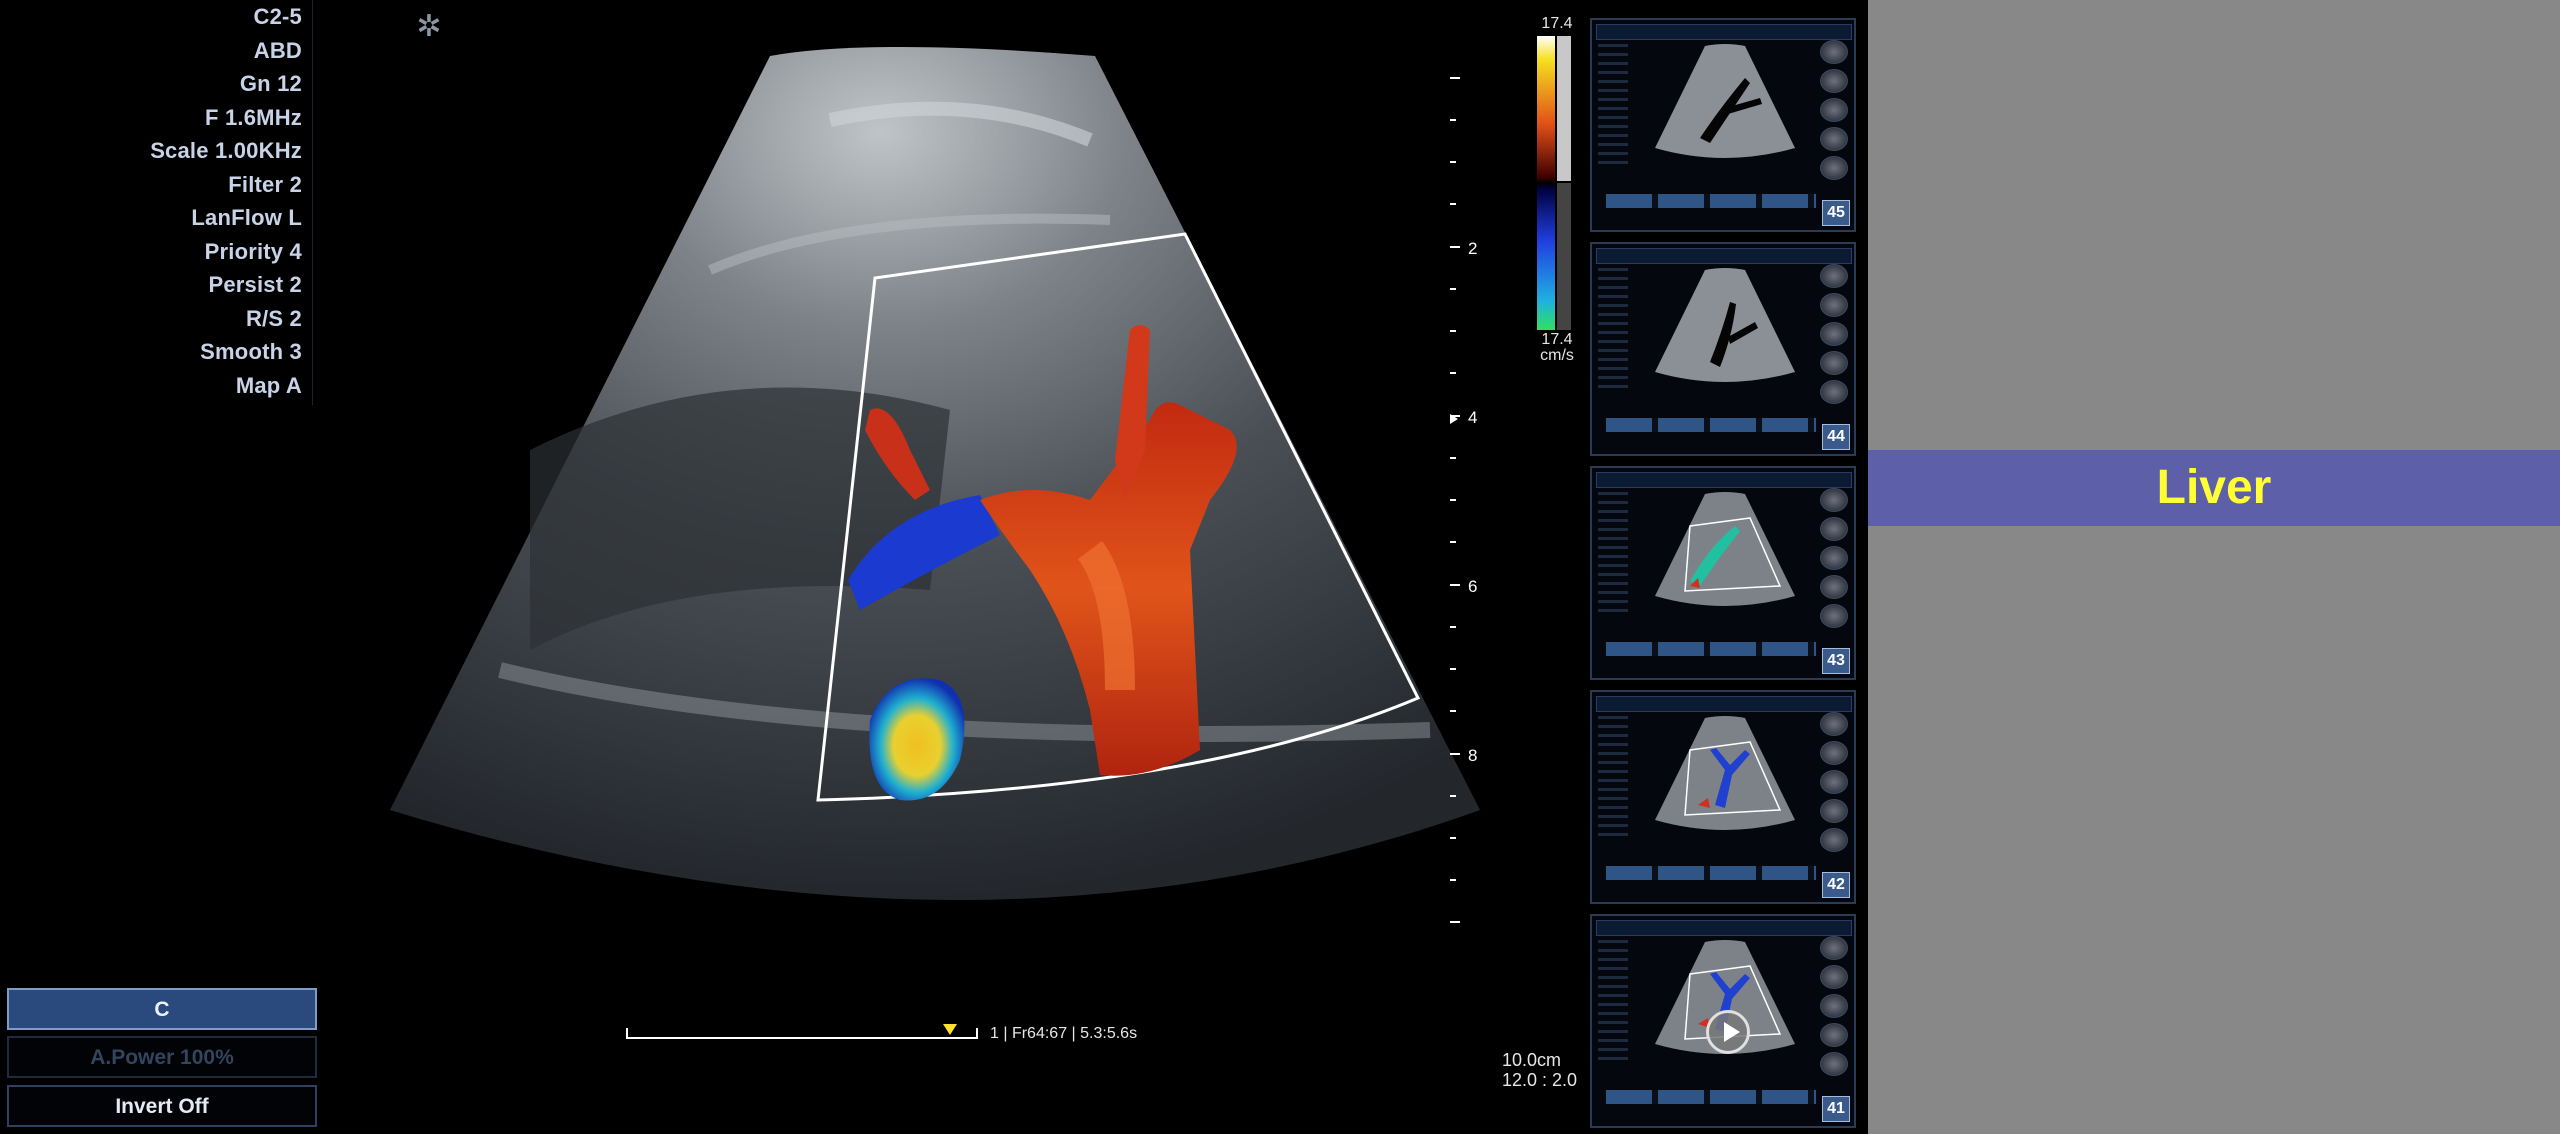 This screenshot has width=2560, height=1134. Describe the element at coordinates (1472, 755) in the screenshot. I see `depth-label-8: 8` at that location.